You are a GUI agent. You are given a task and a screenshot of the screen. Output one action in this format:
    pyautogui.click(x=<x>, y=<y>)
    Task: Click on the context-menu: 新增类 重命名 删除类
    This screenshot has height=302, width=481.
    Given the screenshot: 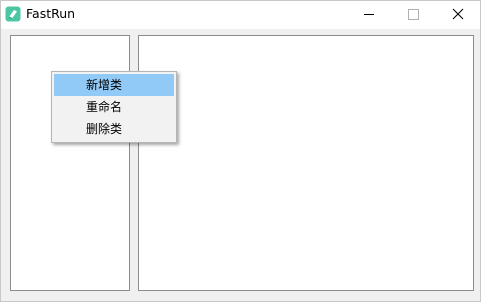 What is the action you would take?
    pyautogui.click(x=114, y=107)
    